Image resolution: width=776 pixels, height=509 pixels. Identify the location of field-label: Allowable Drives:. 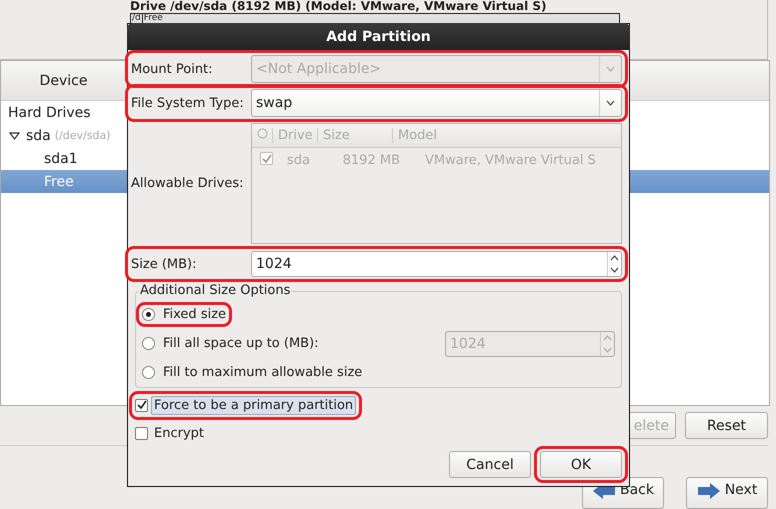
(187, 183).